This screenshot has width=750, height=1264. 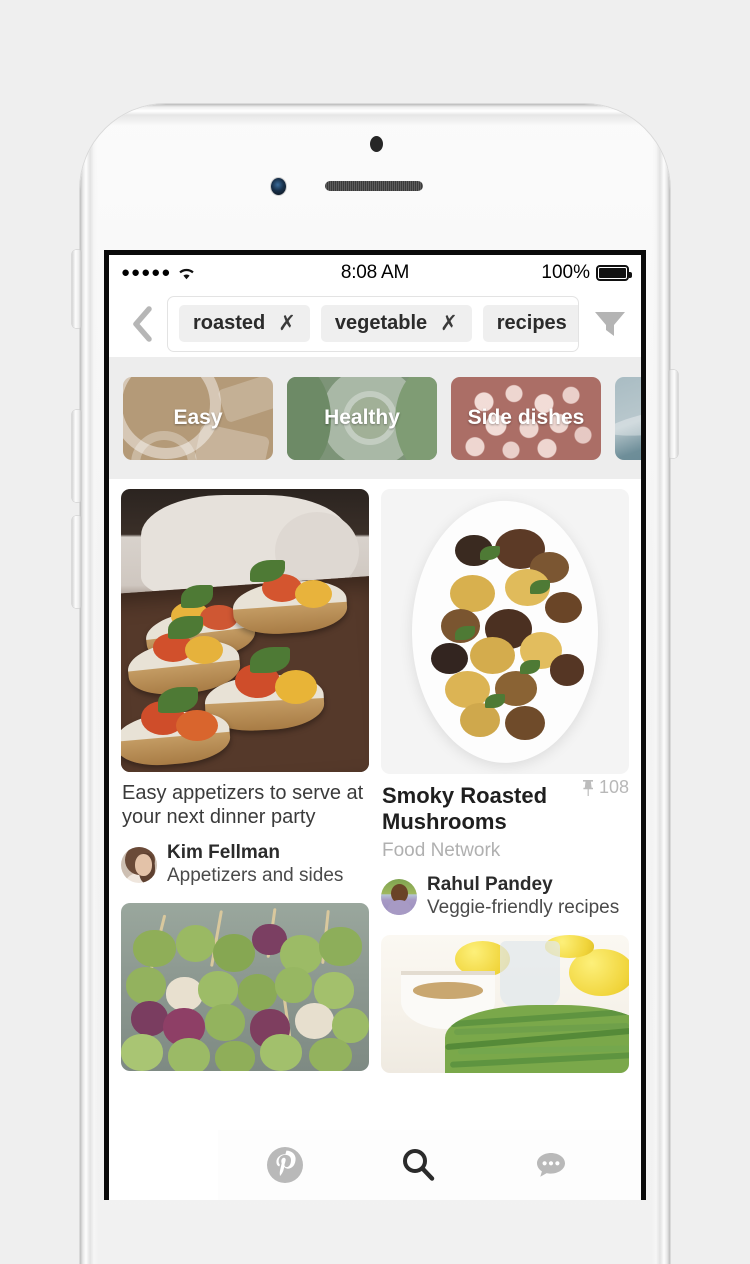 What do you see at coordinates (245, 630) in the screenshot?
I see `bruschetta-appetizers-photo` at bounding box center [245, 630].